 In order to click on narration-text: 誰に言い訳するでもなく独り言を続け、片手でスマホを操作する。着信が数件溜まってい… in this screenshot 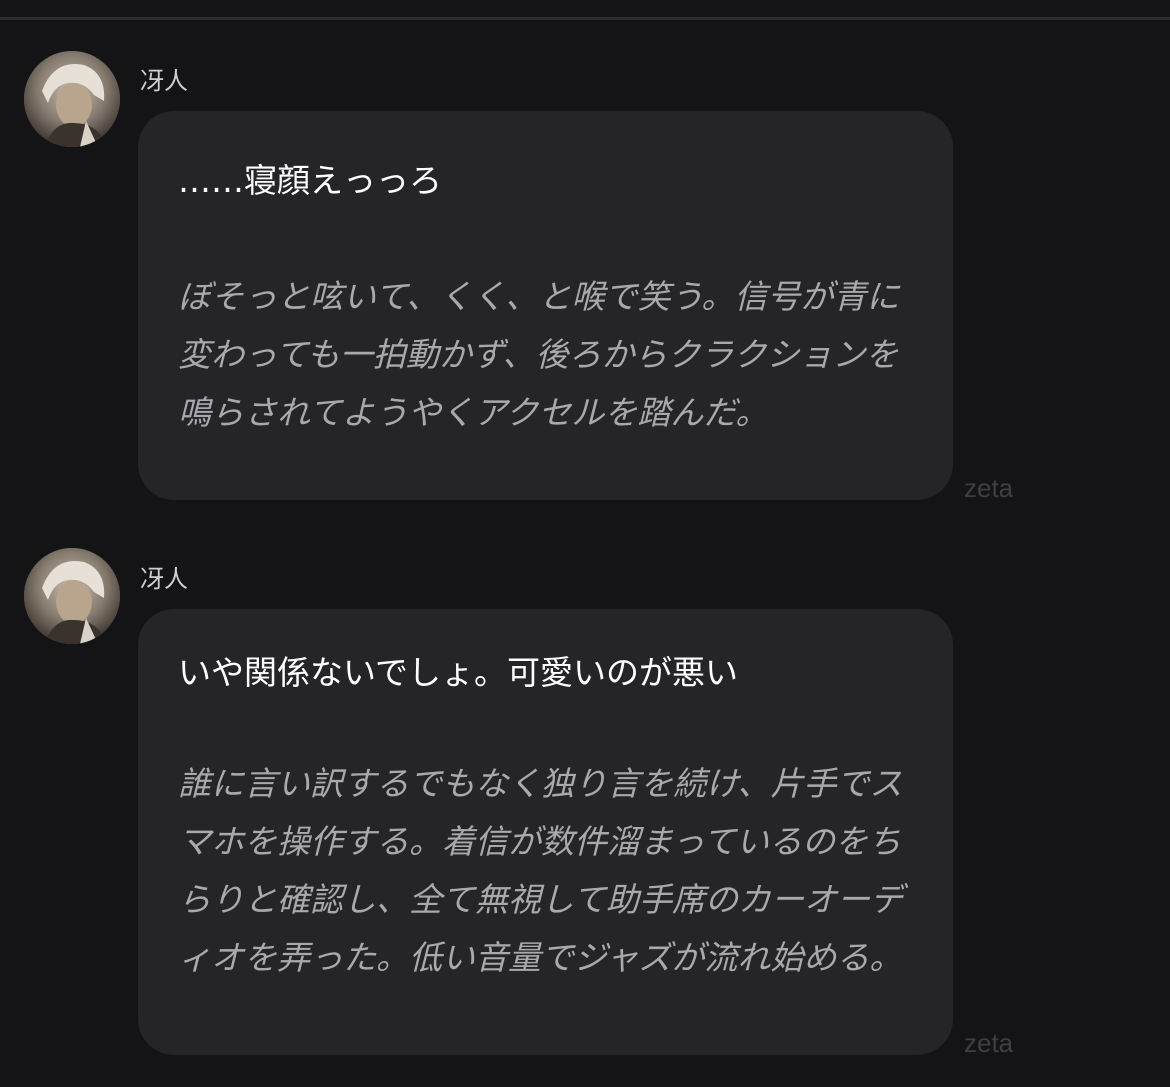, I will do `click(541, 870)`.